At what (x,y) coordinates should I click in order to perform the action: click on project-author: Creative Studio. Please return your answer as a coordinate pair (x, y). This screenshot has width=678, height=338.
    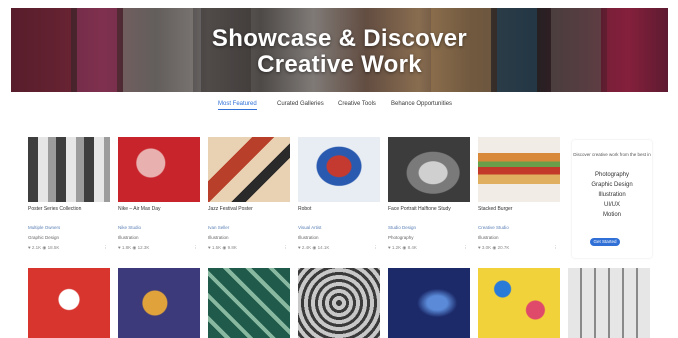
    Looking at the image, I should click on (493, 227).